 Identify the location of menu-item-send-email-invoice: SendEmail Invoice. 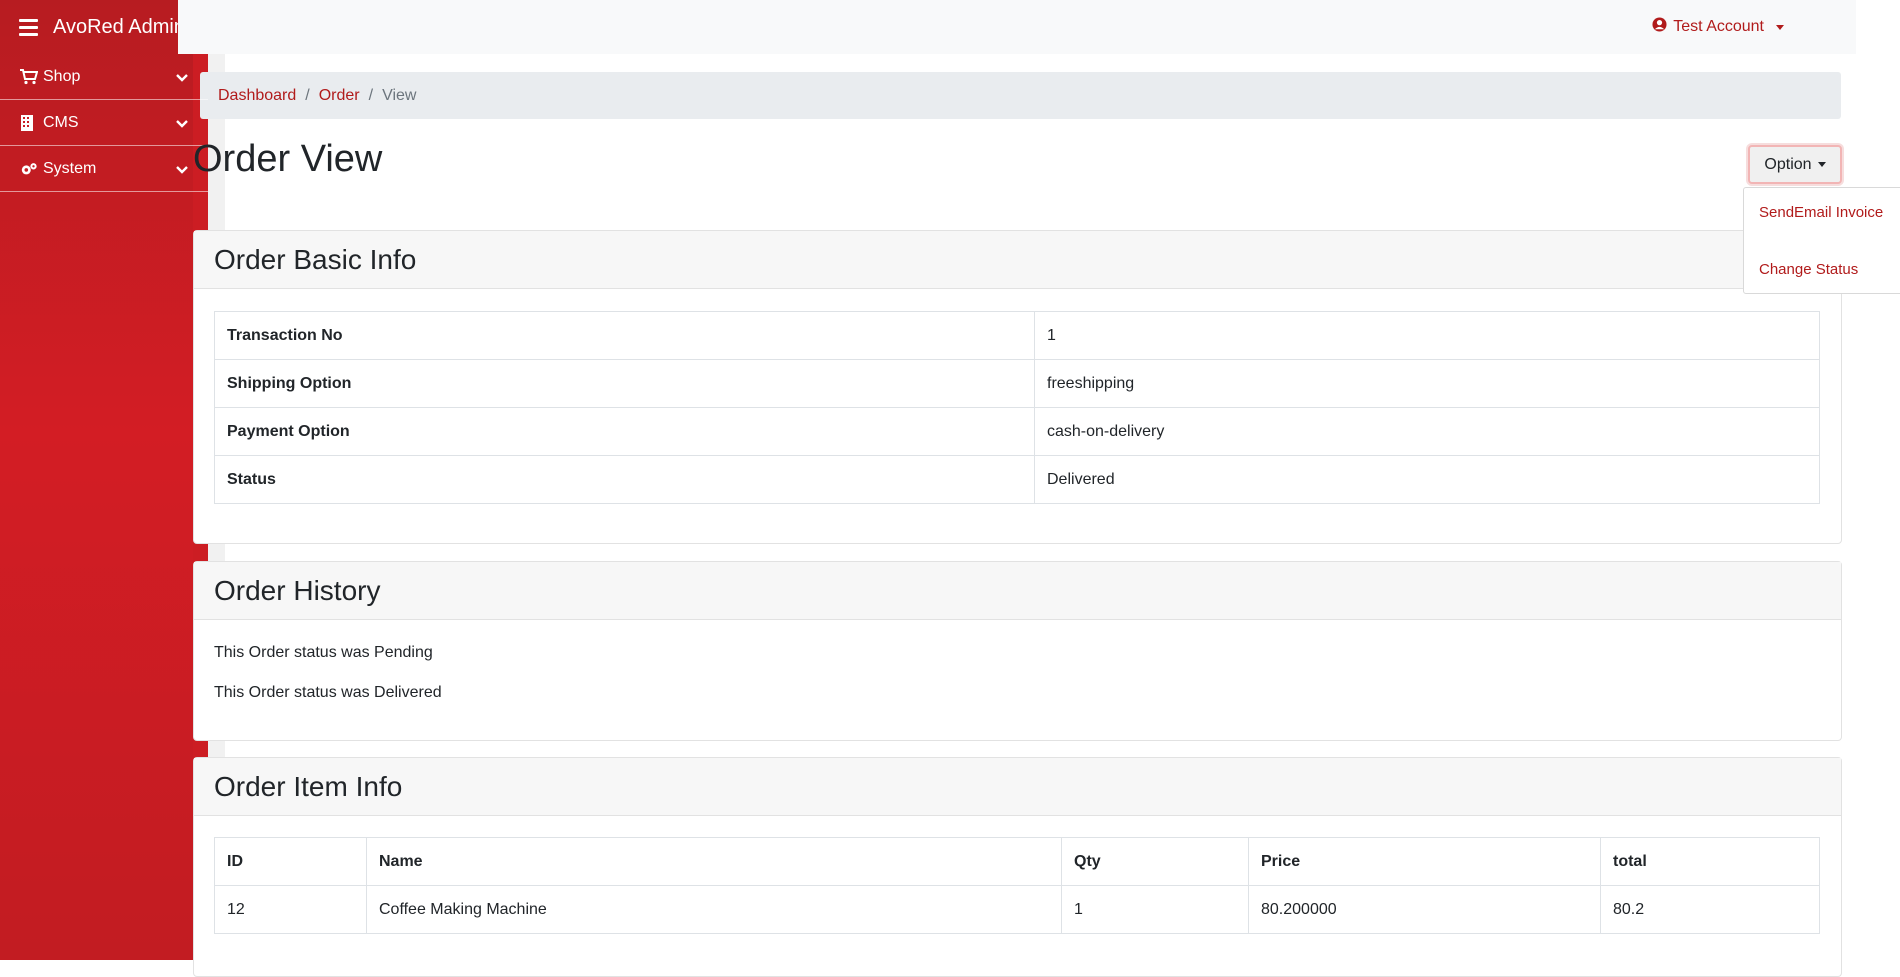
(1824, 212).